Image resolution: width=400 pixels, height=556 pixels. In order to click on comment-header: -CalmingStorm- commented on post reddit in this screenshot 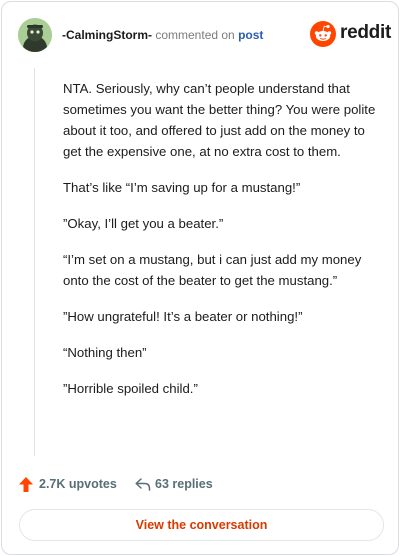, I will do `click(204, 35)`.